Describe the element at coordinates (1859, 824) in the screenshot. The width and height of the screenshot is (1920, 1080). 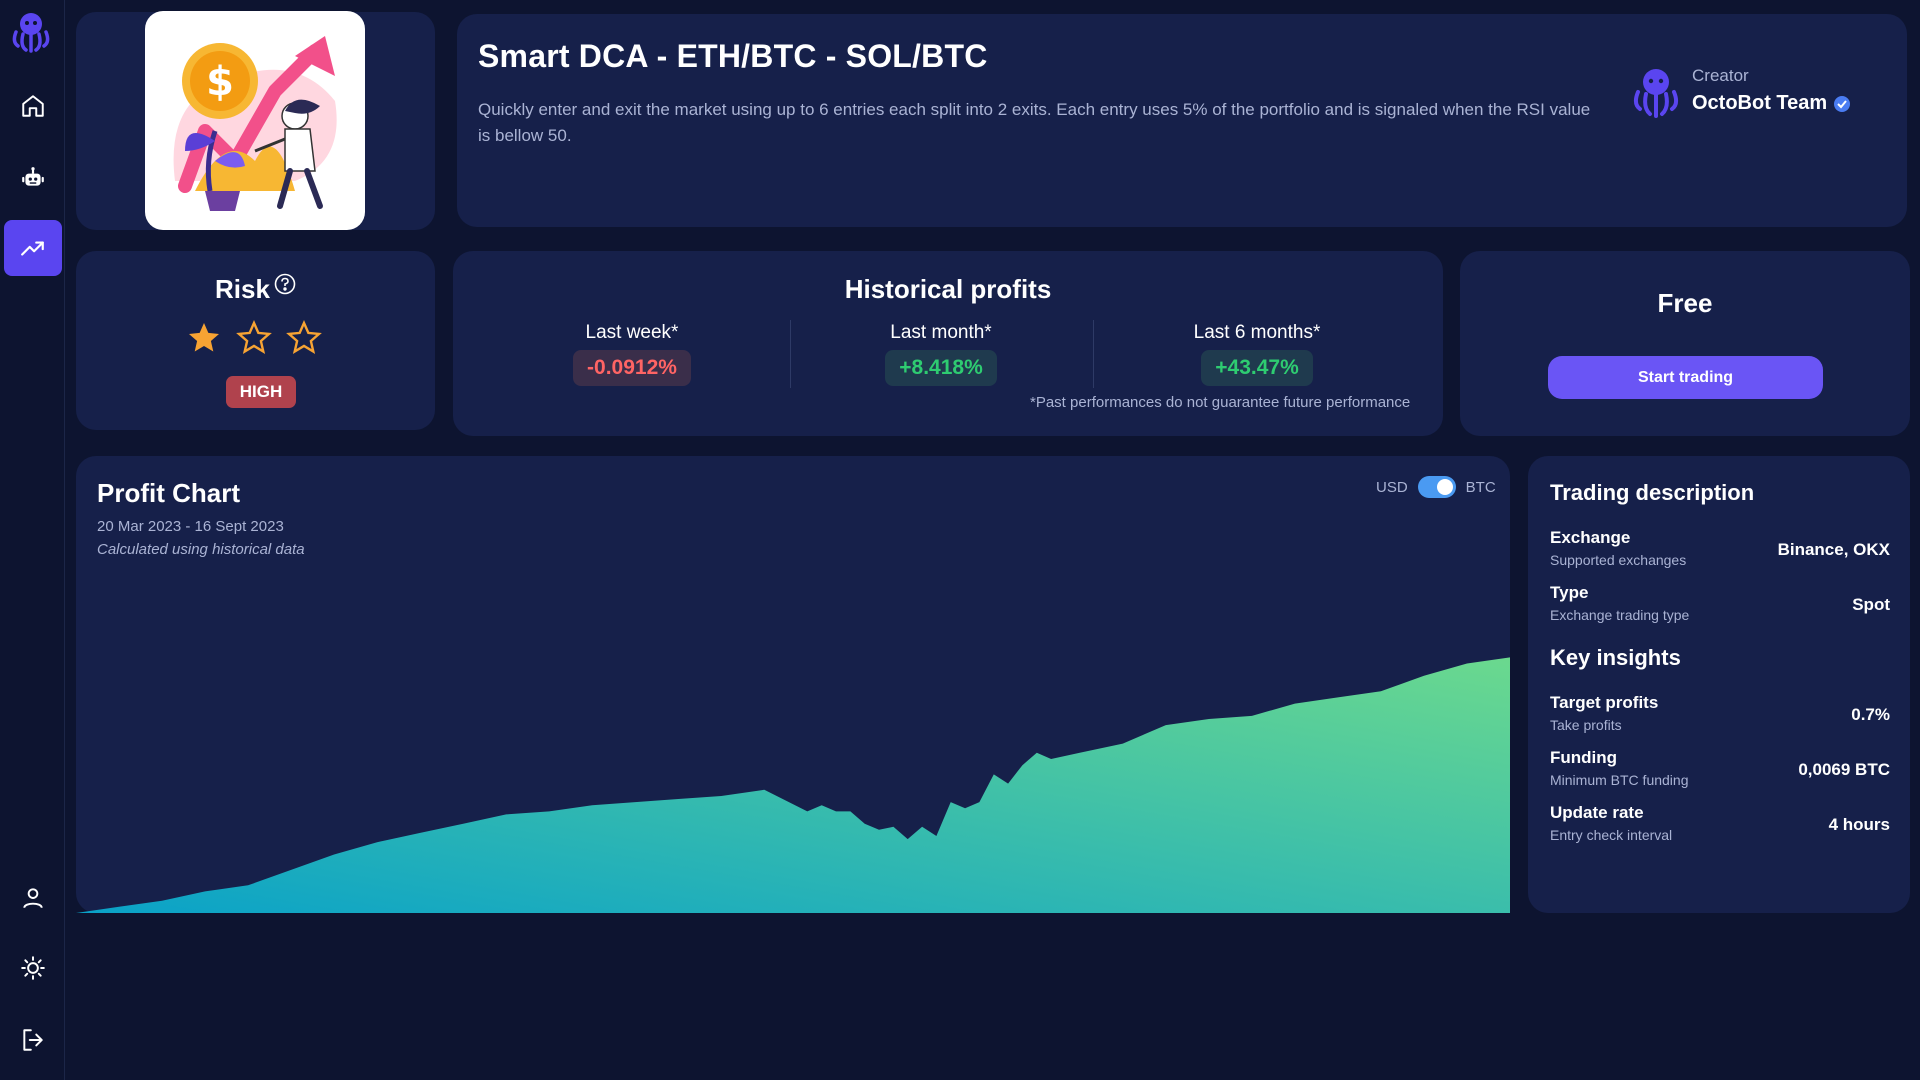
I see `row-value: 4 hours` at that location.